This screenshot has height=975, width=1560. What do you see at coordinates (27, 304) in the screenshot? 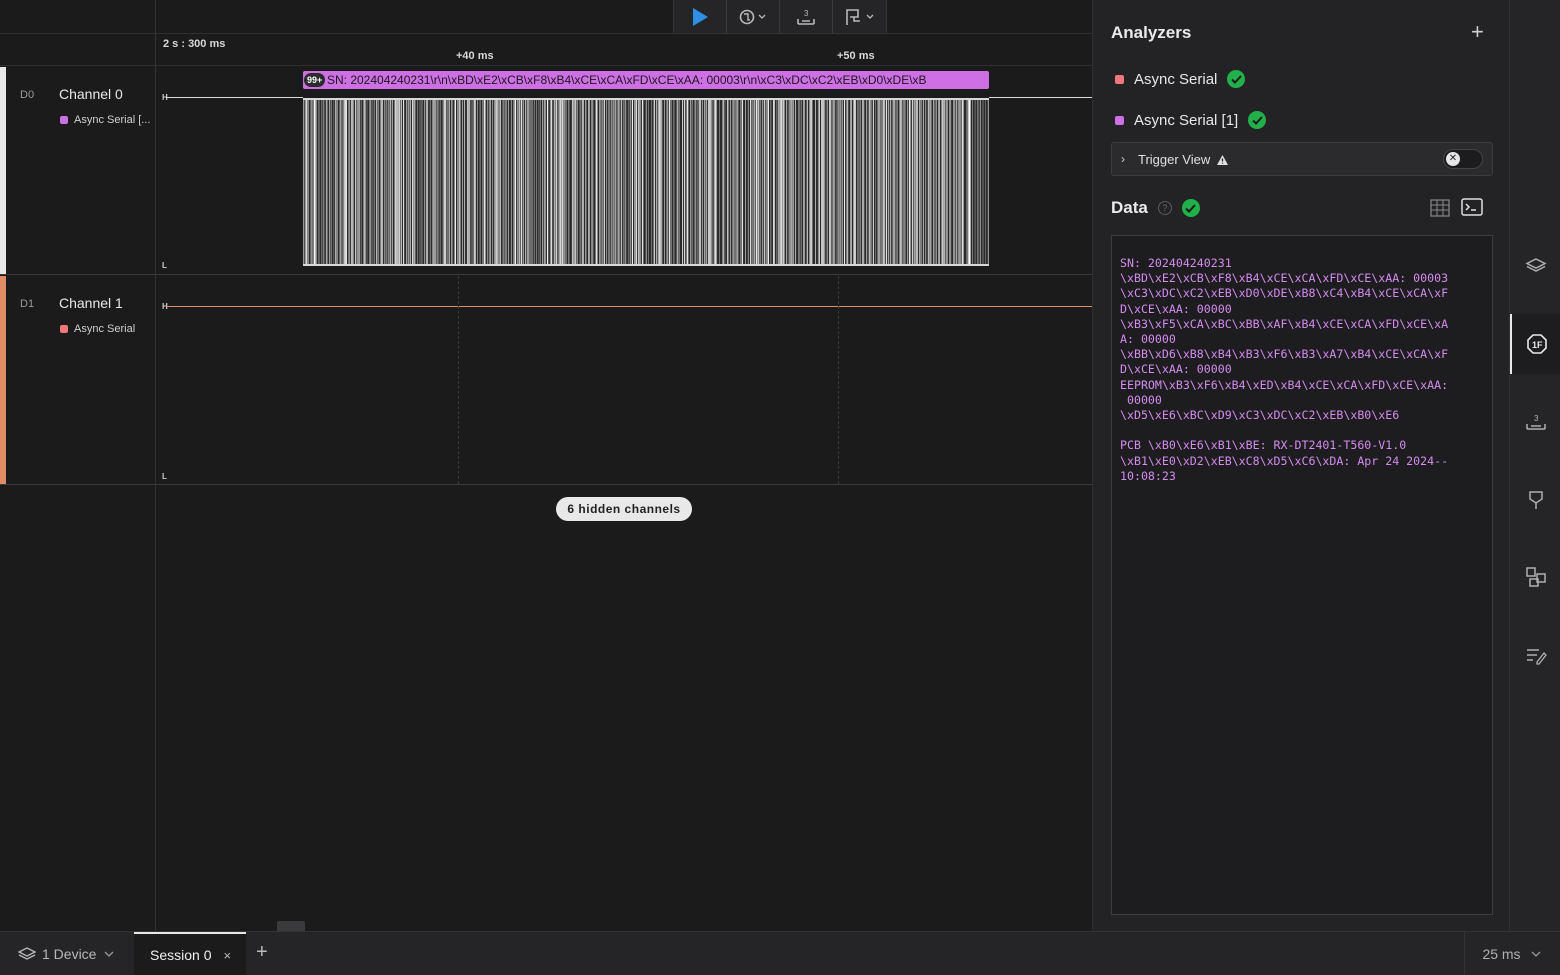
I see `channel-1-id: D1` at bounding box center [27, 304].